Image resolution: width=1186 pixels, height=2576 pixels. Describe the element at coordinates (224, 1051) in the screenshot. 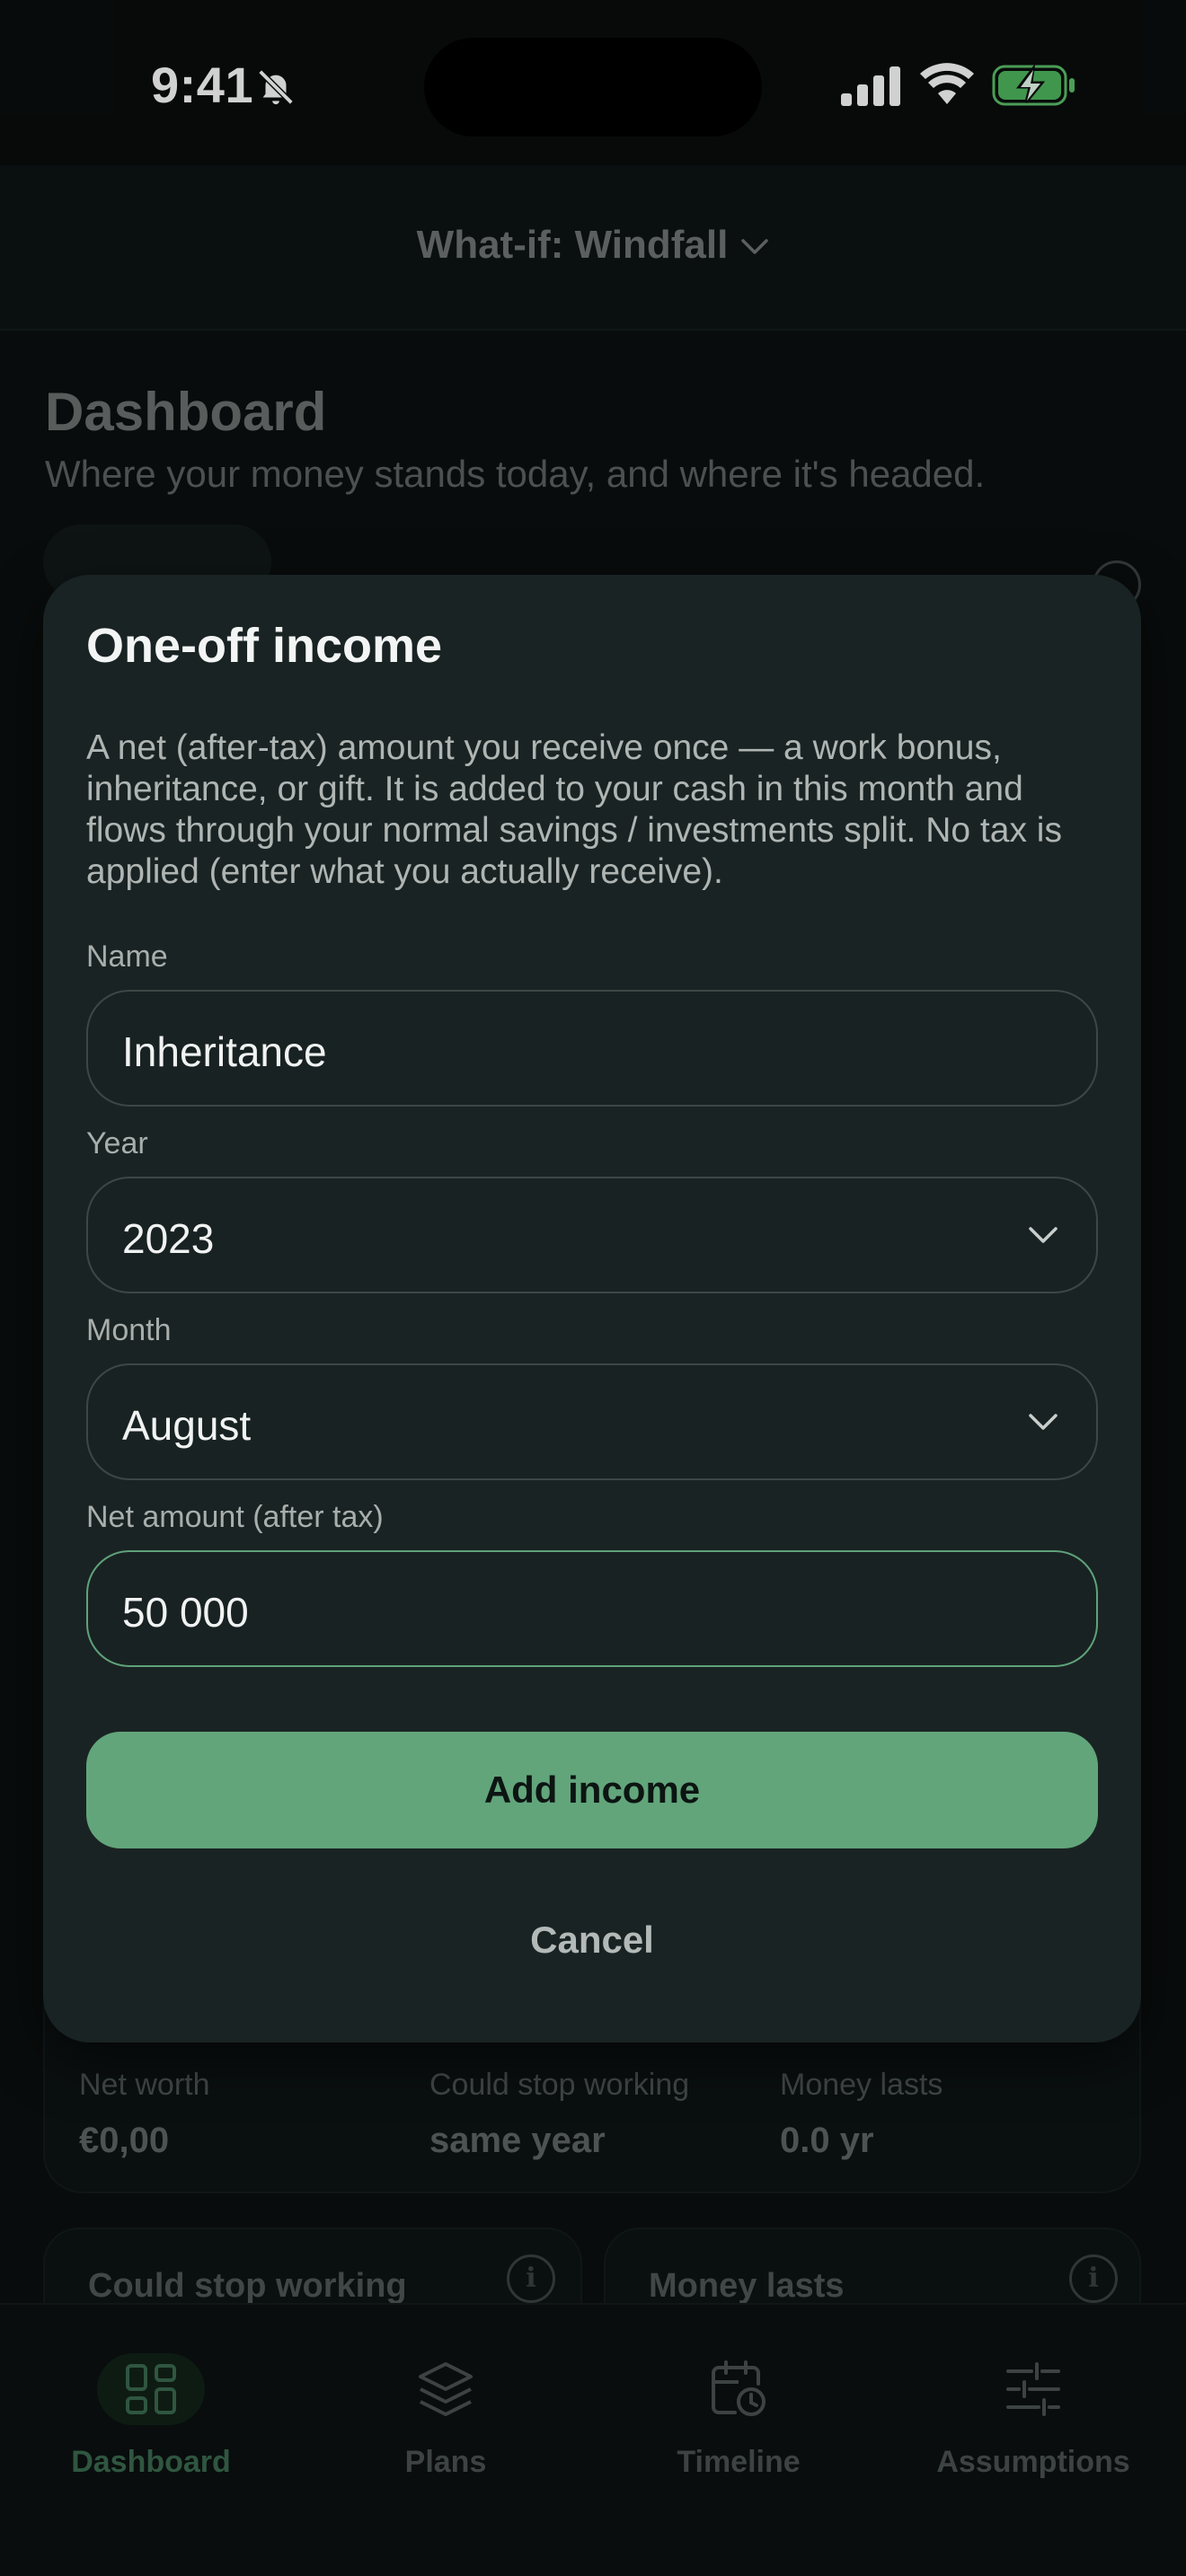

I see `name-value: Inheritance` at that location.